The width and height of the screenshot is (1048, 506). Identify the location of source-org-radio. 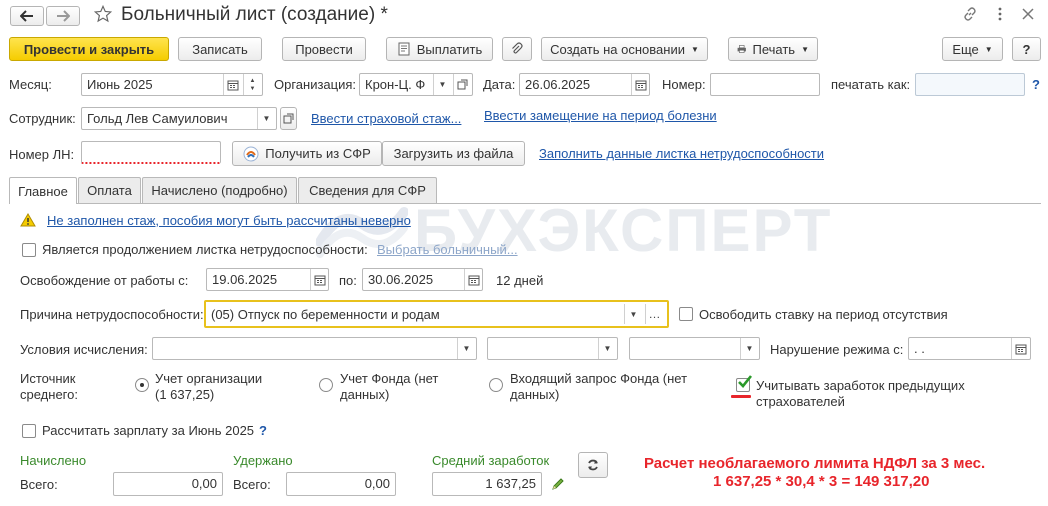
(142, 385).